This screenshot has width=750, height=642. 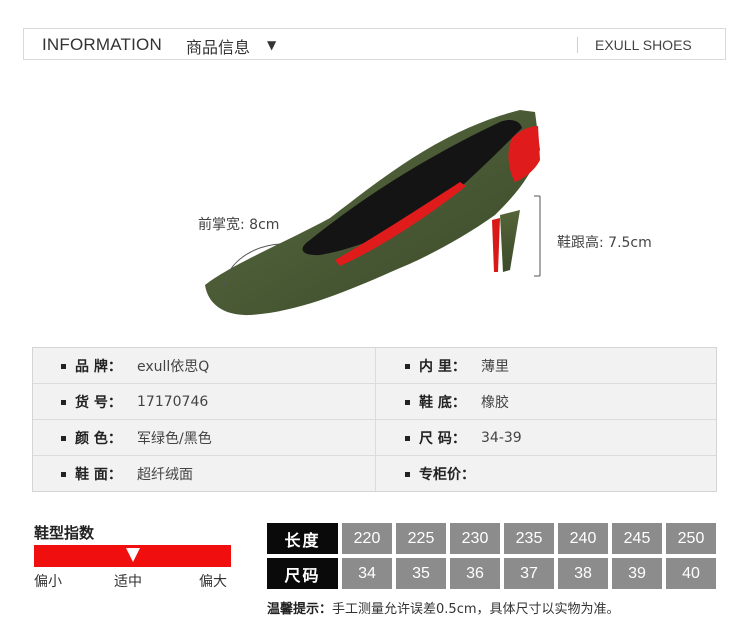 I want to click on spec-value: 超纤绒面, so click(x=165, y=475).